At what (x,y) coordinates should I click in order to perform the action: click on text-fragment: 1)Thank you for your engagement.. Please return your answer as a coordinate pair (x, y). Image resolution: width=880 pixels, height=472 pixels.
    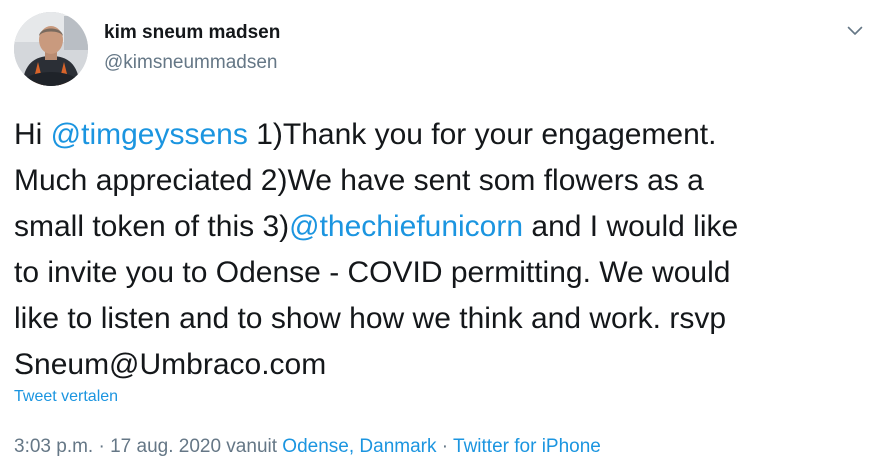
    Looking at the image, I should click on (482, 134).